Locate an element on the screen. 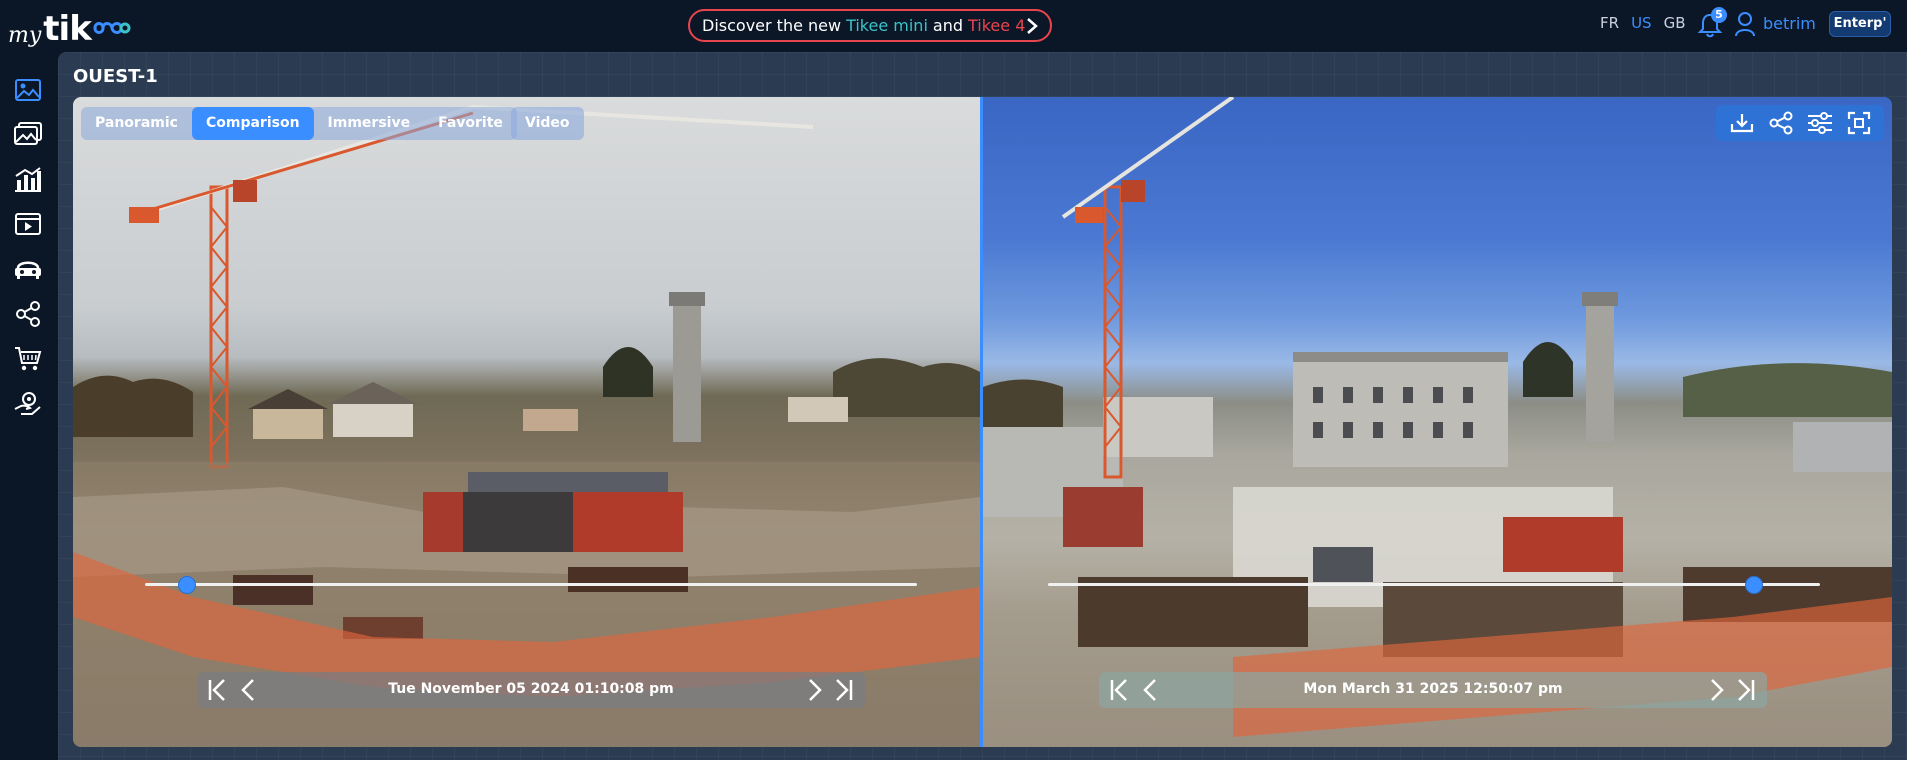 The height and width of the screenshot is (760, 1907). gallery-icon is located at coordinates (28, 133).